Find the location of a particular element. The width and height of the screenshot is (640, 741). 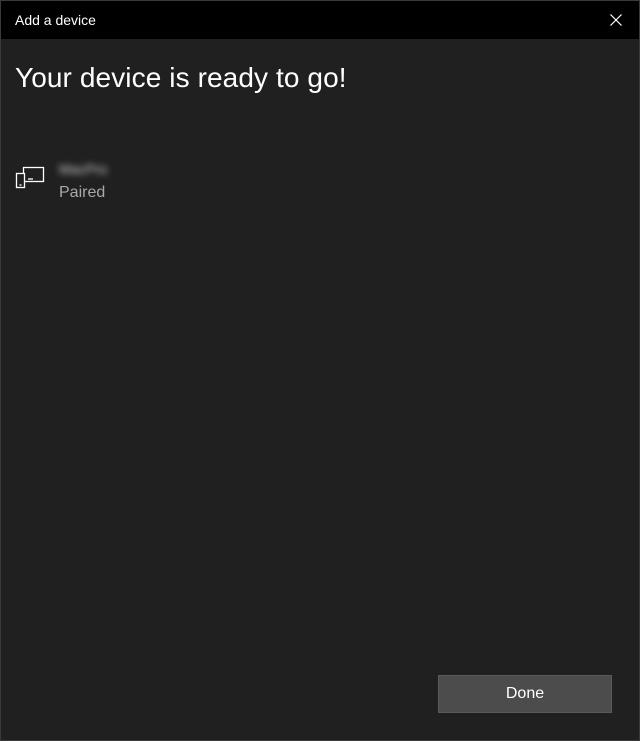

phone-device-icon is located at coordinates (30, 177).